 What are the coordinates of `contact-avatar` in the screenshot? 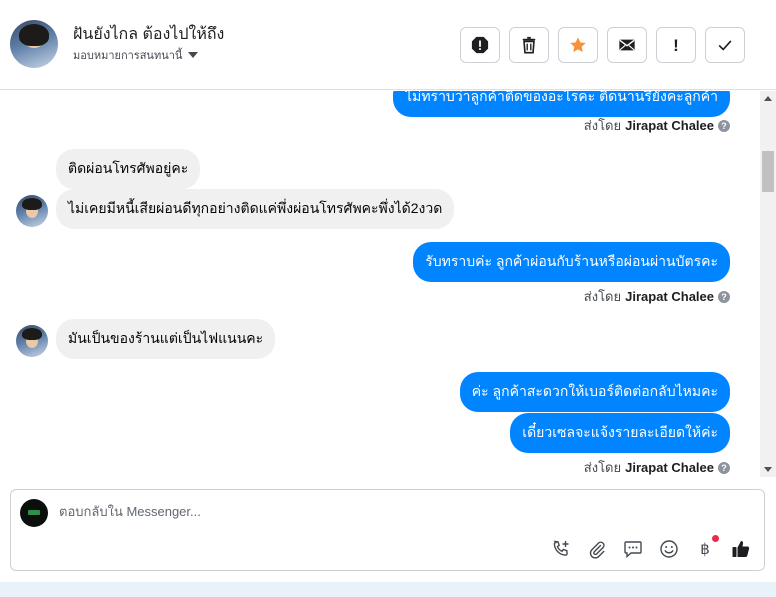 It's located at (34, 44).